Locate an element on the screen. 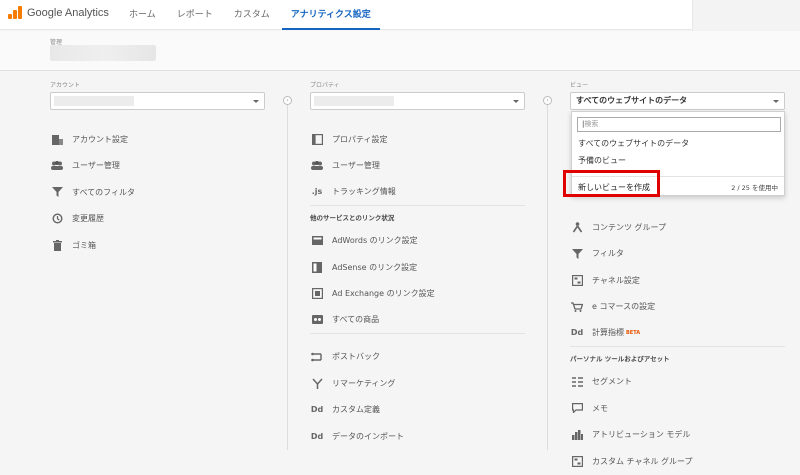 This screenshot has height=475, width=800. account-column: アカウント アカウント設定 ユーザー管理 すべてのフィルタ 変更履歴 ゴミ箱 is located at coordinates (157, 169).